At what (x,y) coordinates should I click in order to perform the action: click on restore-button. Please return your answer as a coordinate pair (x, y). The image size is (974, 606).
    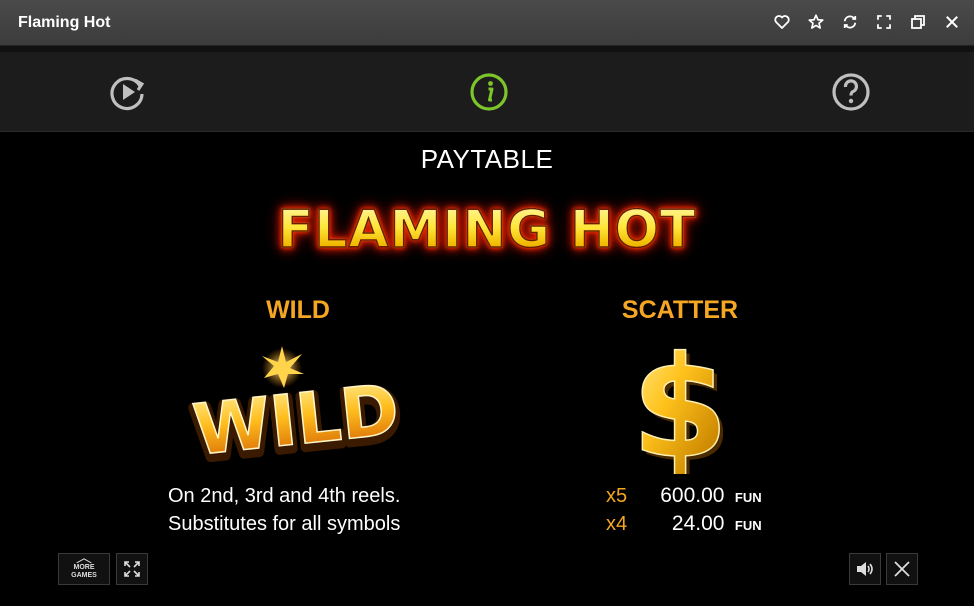
    Looking at the image, I should click on (918, 22).